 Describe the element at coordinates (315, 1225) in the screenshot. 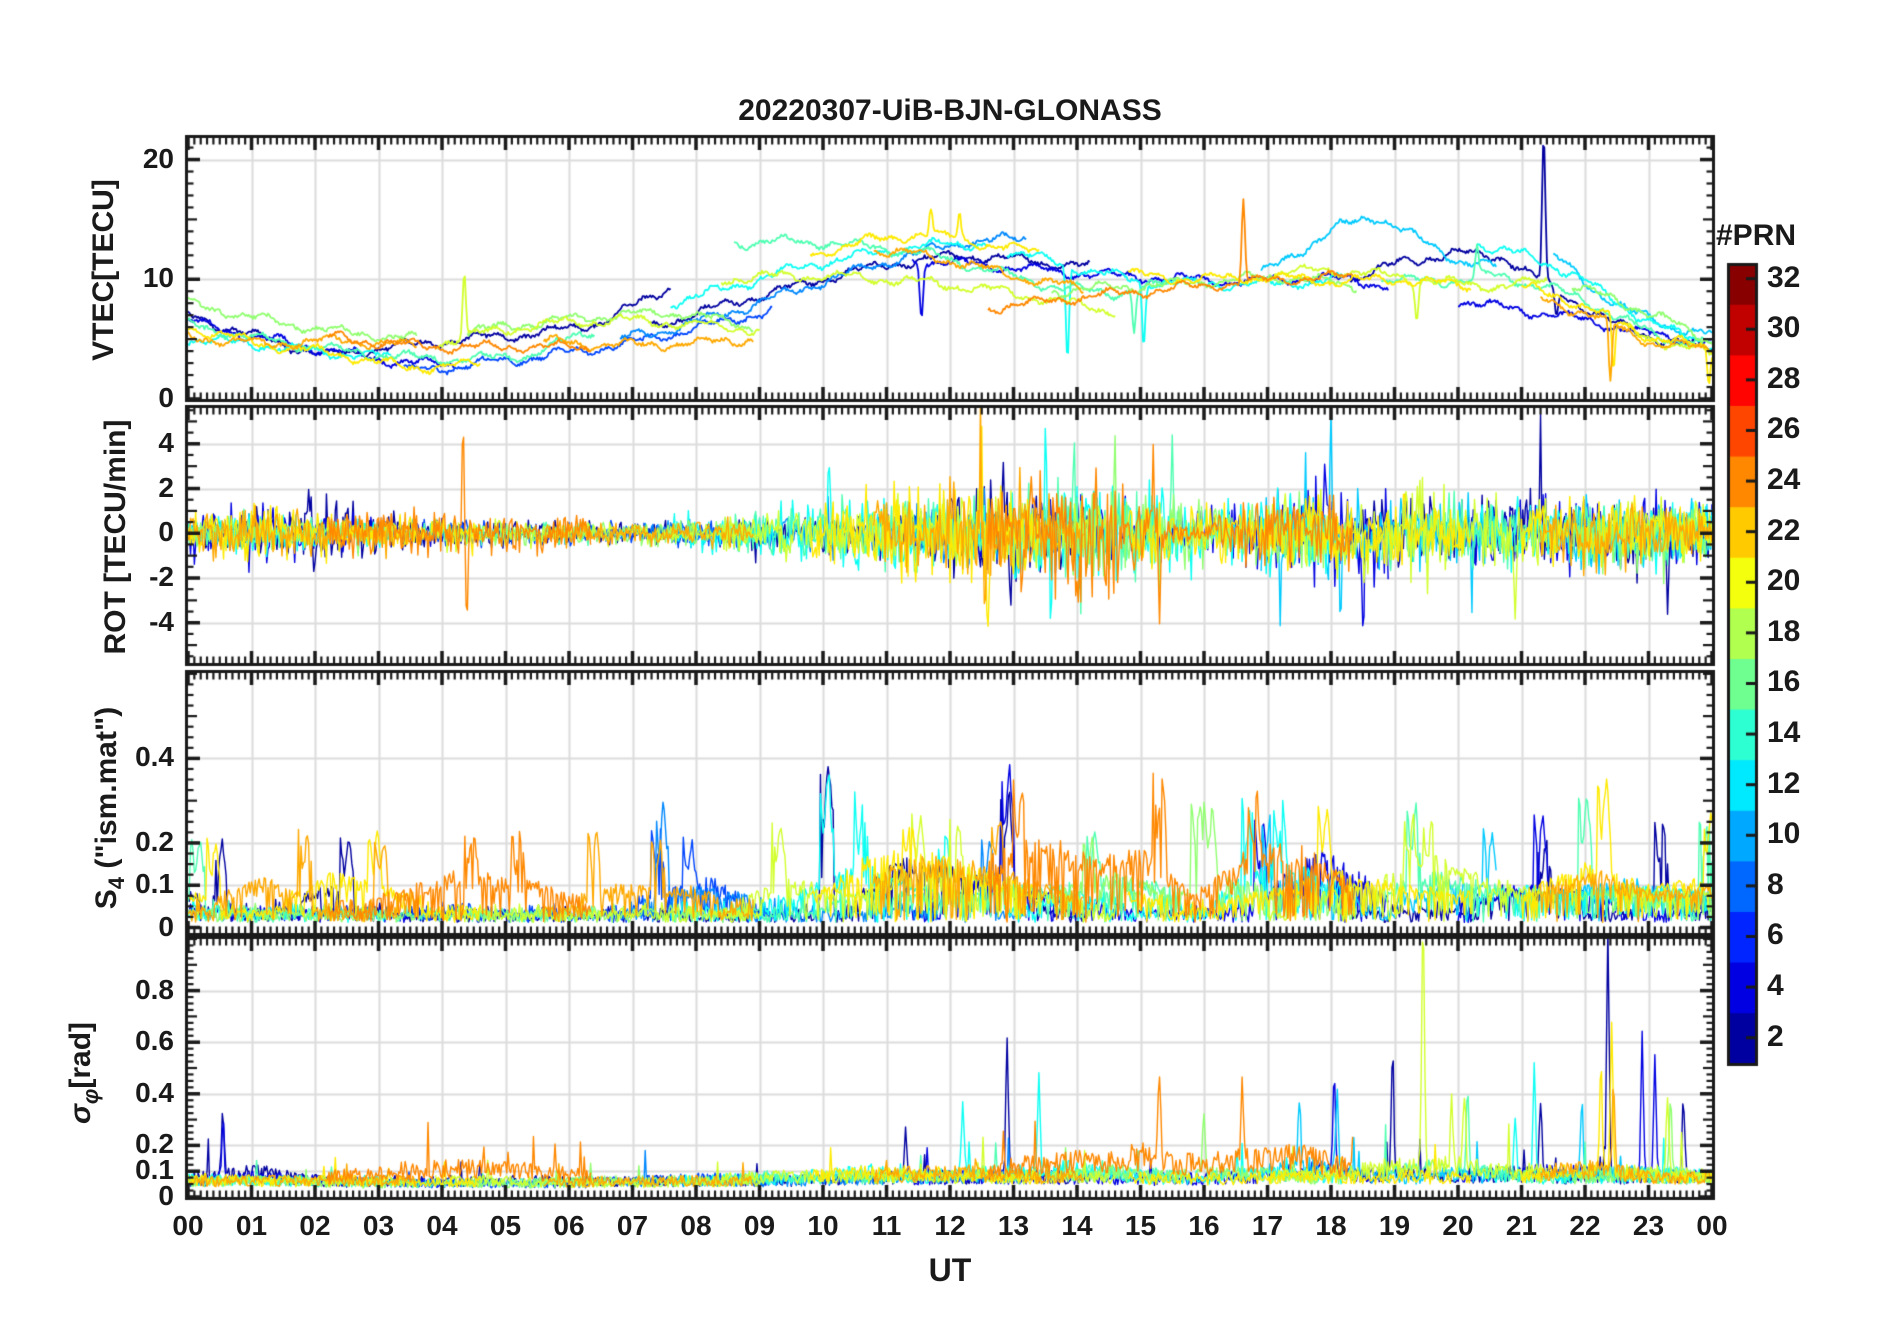

I see `xtick-label: 02` at that location.